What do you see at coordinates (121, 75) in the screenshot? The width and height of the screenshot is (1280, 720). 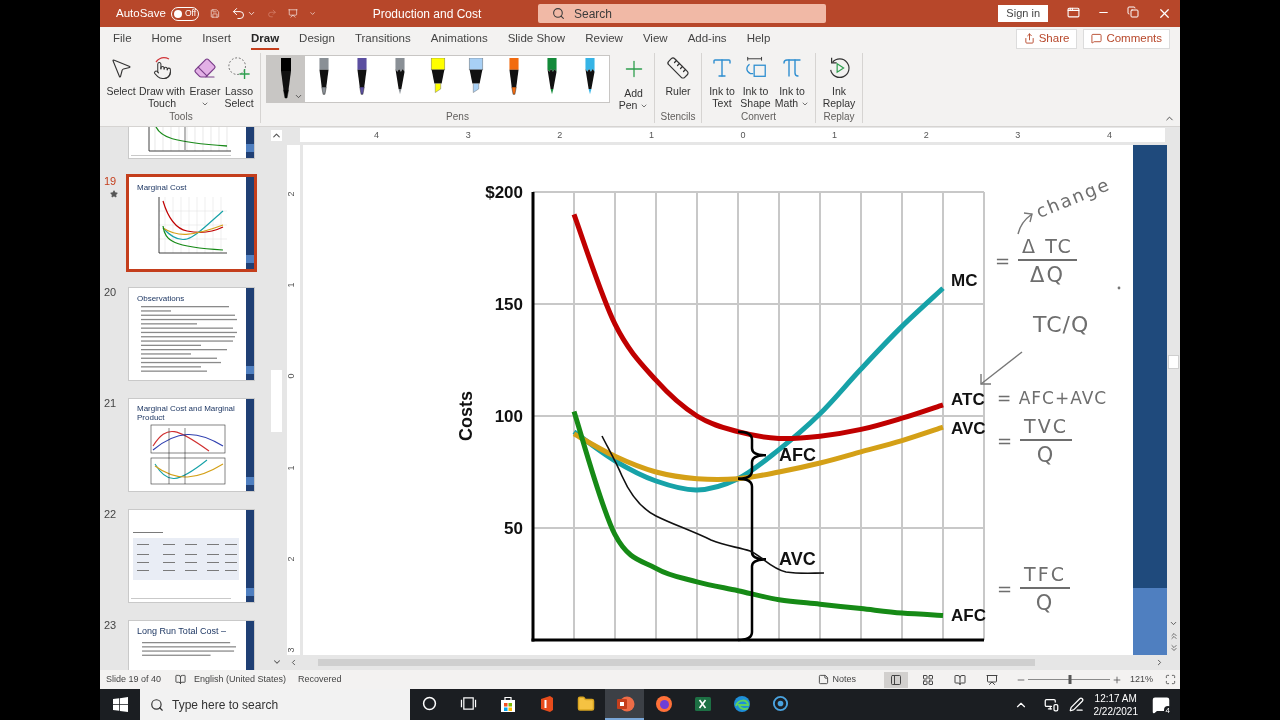 I see `select-button: Select` at bounding box center [121, 75].